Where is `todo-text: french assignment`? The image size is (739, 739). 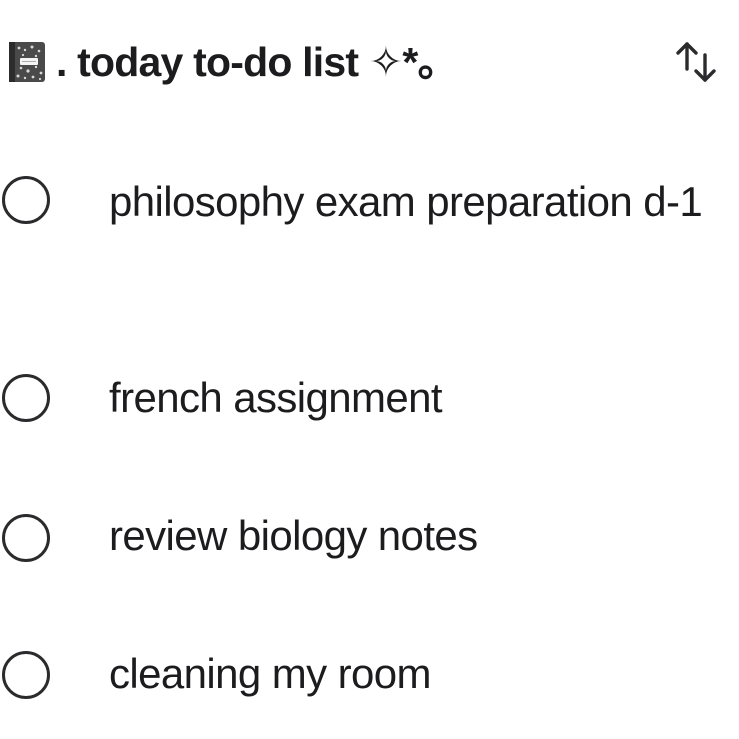
todo-text: french assignment is located at coordinates (276, 397).